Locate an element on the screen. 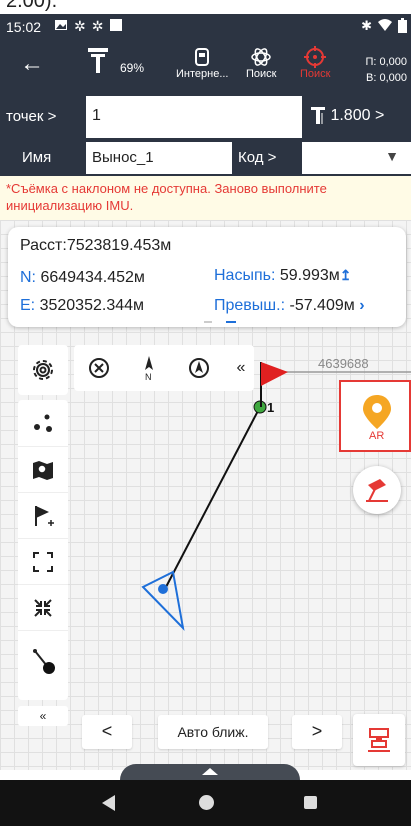 This screenshot has width=411, height=826. previous-point-button: < is located at coordinates (107, 732).